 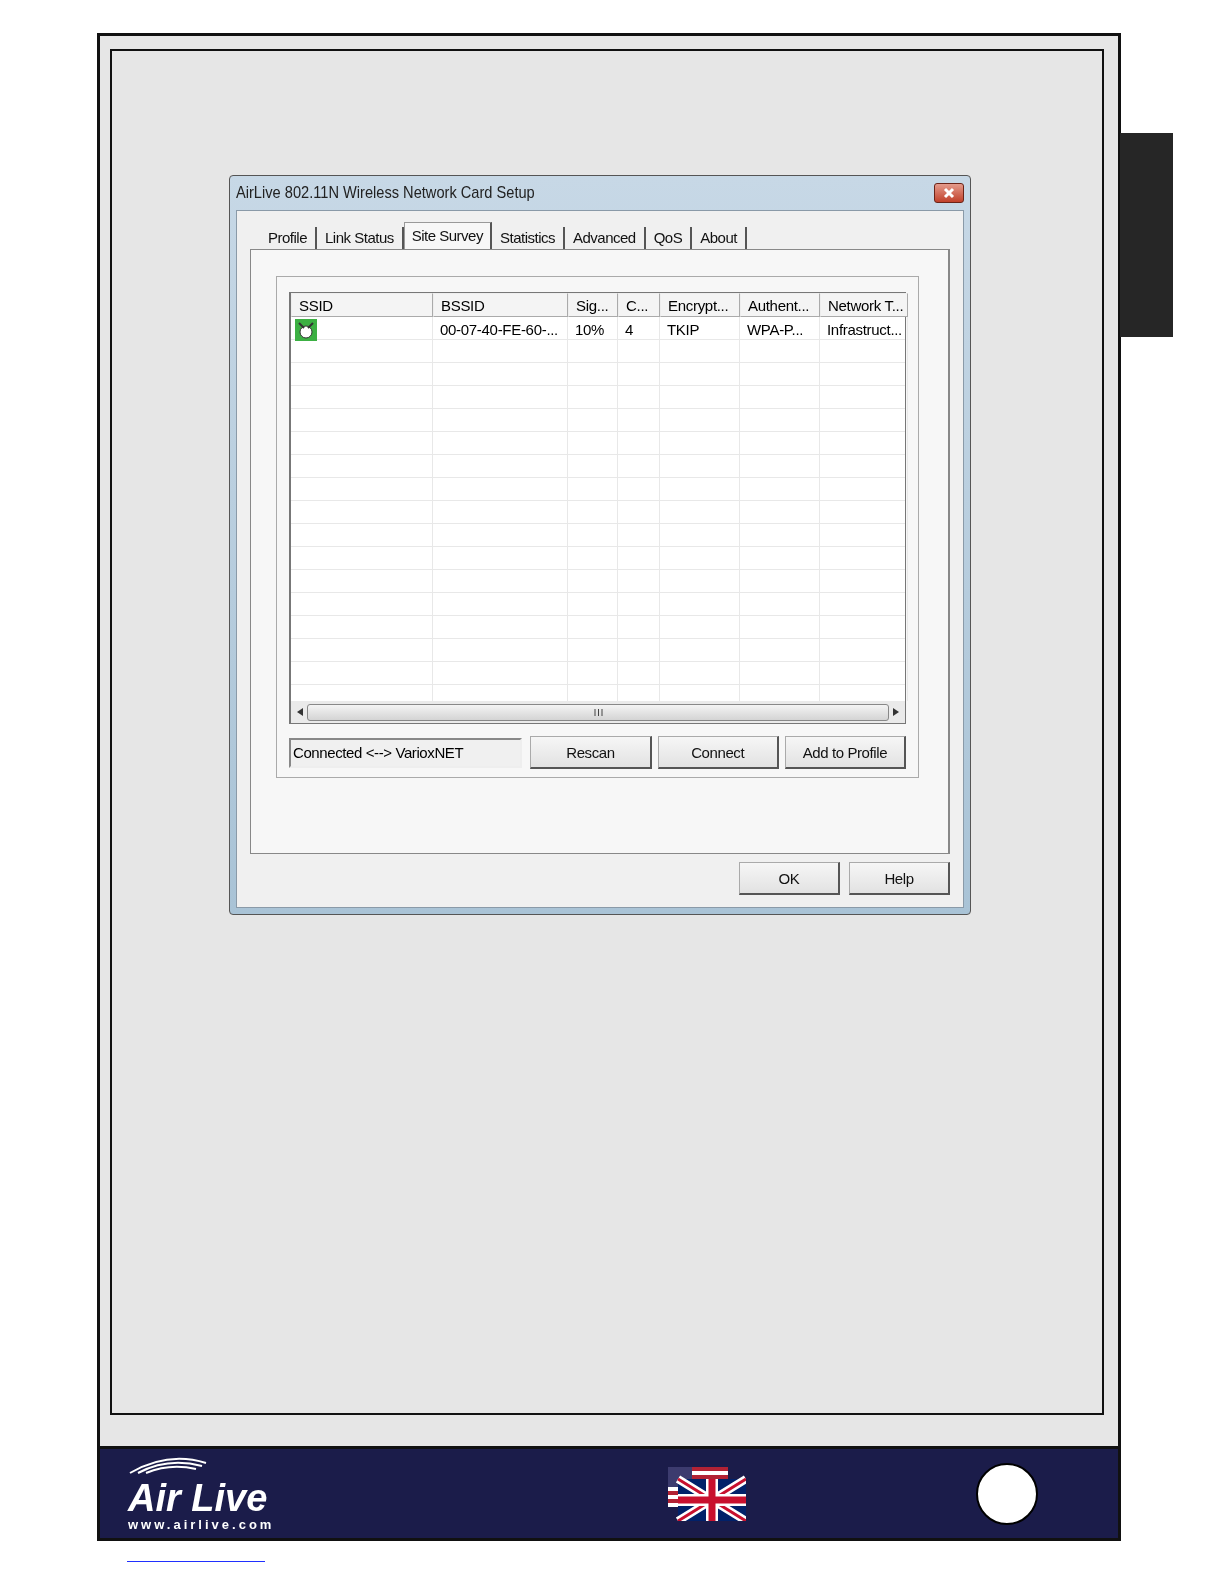 I want to click on action-button: Connect, so click(x=718, y=752).